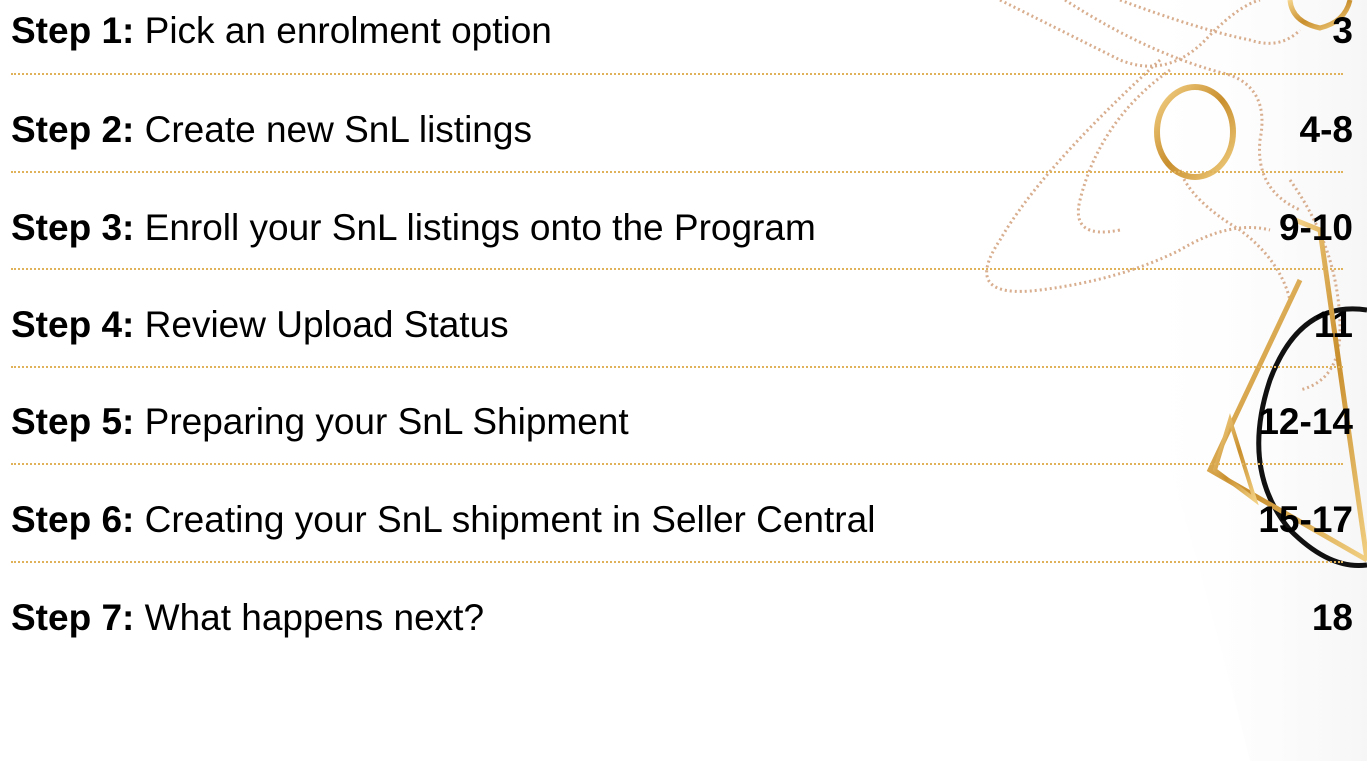 The width and height of the screenshot is (1367, 761). Describe the element at coordinates (1305, 421) in the screenshot. I see `toc-page-number: 12-14` at that location.